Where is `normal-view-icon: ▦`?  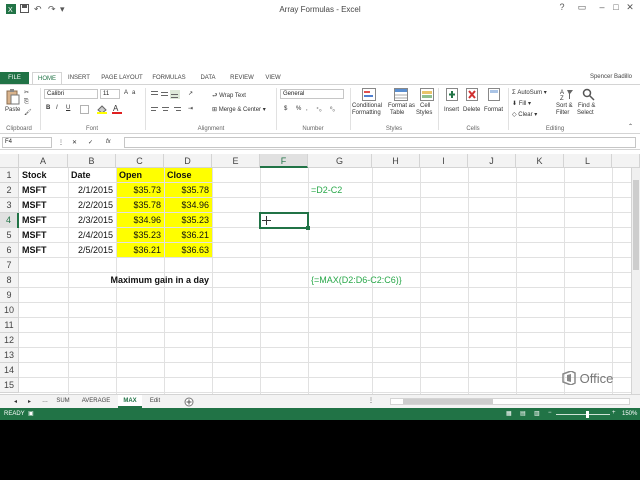
normal-view-icon: ▦ is located at coordinates (509, 413).